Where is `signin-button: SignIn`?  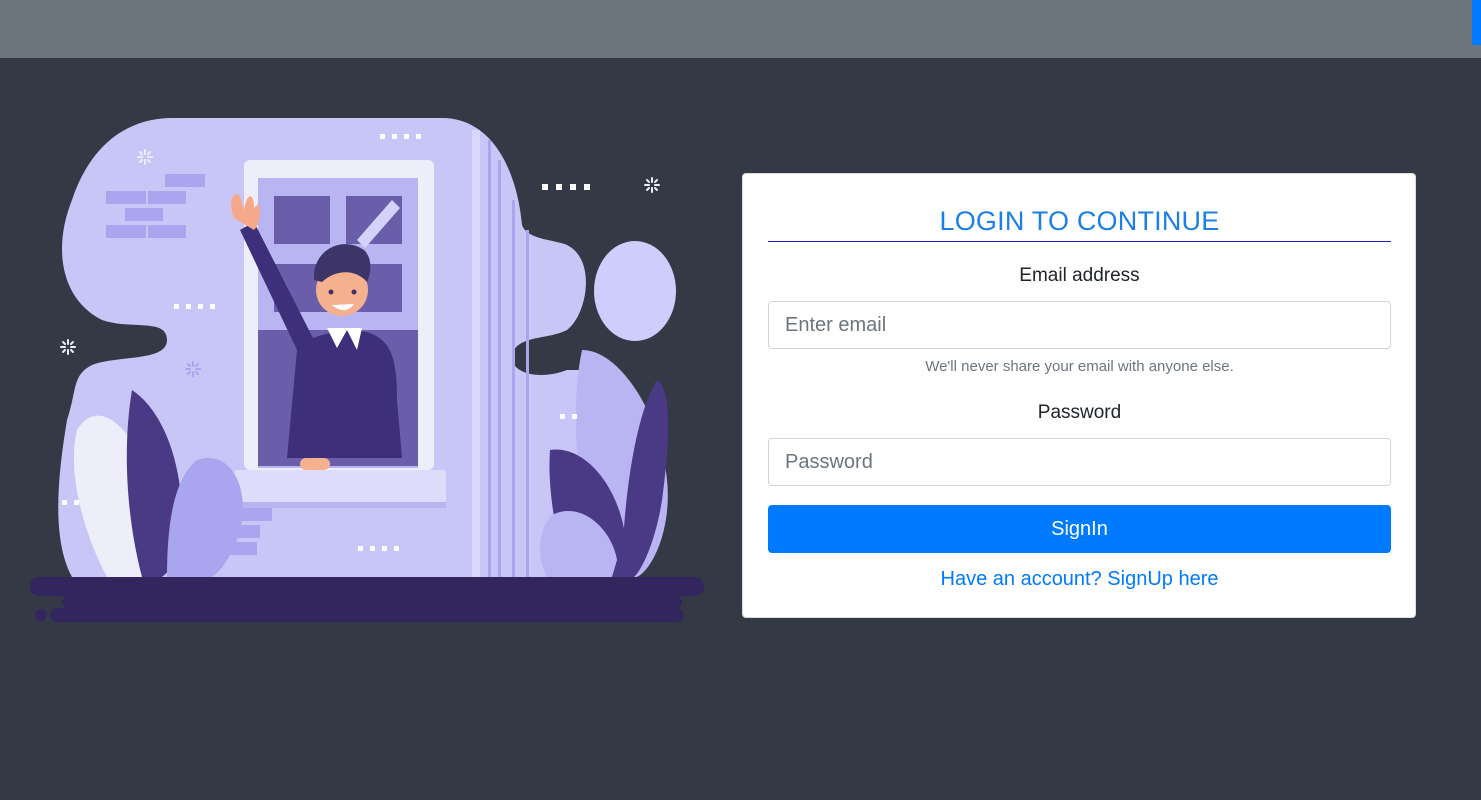 signin-button: SignIn is located at coordinates (1079, 529).